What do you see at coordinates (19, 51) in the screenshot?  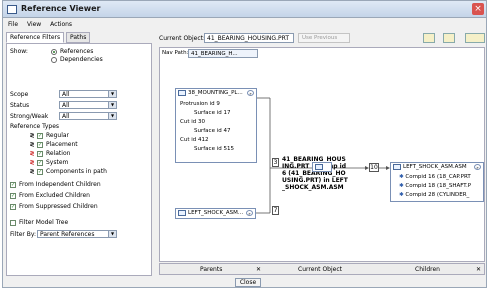 I see `show-label: Show:` at bounding box center [19, 51].